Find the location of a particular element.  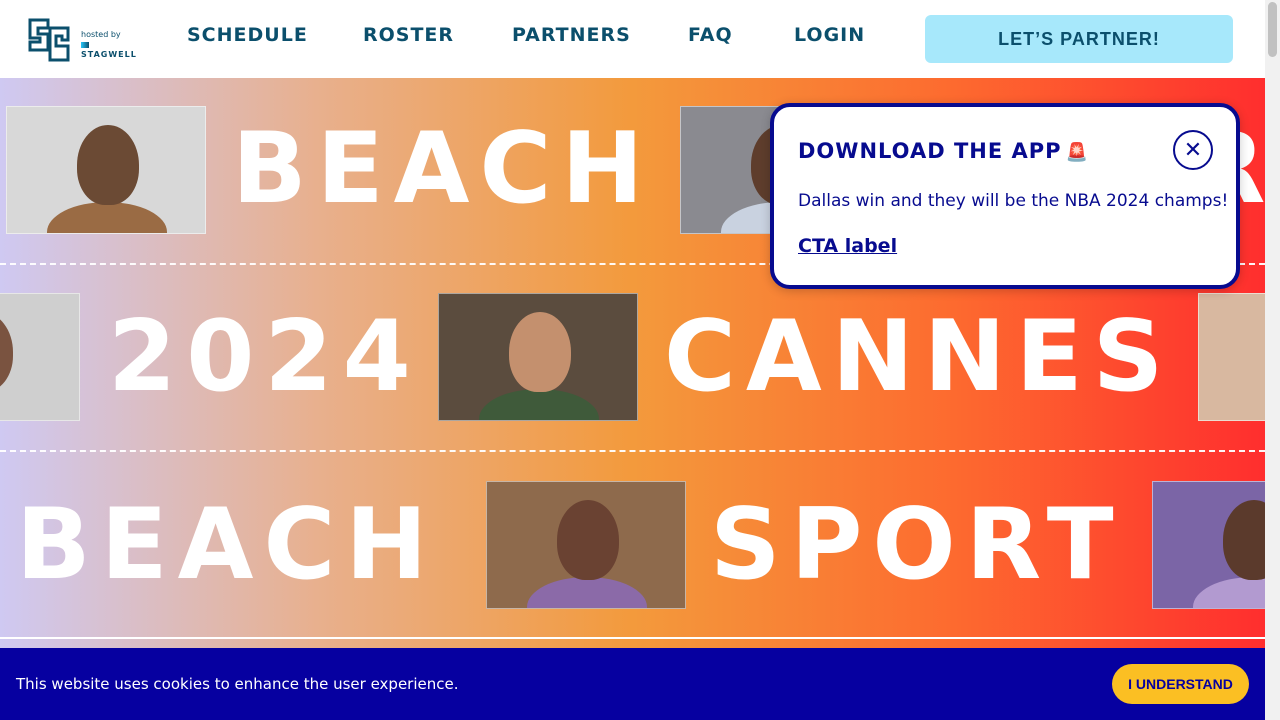

site-logo: hosted by STAGWELL is located at coordinates (86, 39).